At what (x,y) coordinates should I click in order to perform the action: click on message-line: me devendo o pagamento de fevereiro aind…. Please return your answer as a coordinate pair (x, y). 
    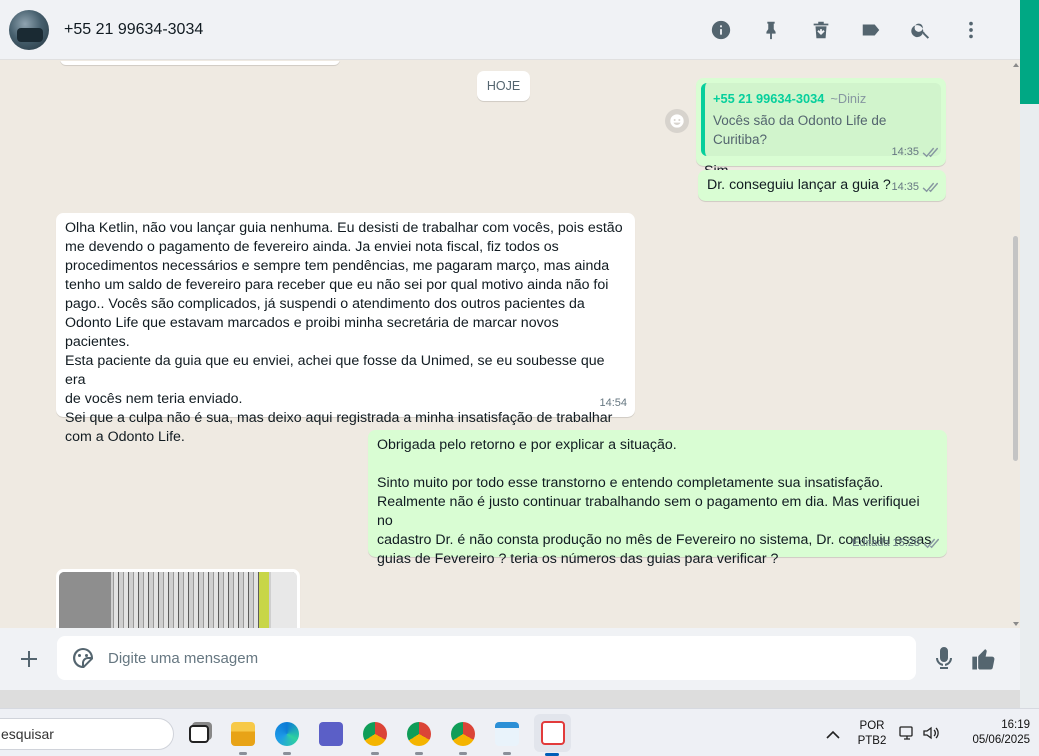
    Looking at the image, I should click on (312, 247).